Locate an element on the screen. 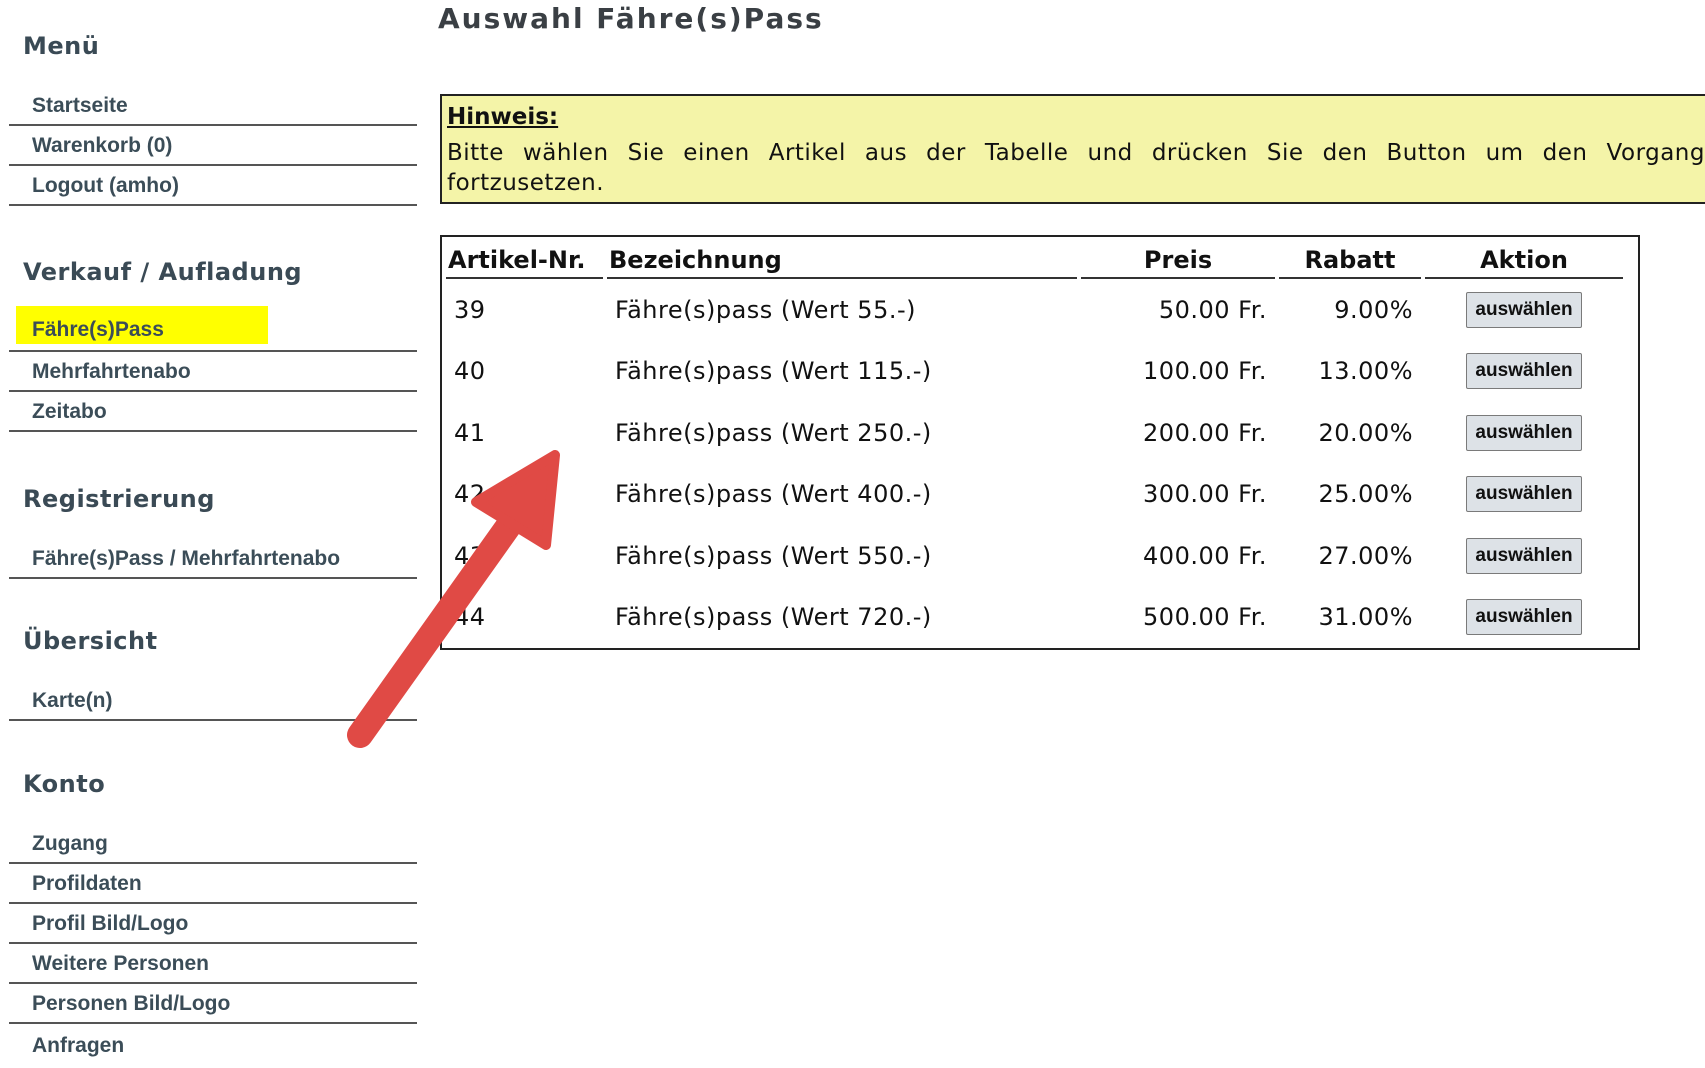  nav-item-label: Profil Bild/Logo is located at coordinates (110, 923).